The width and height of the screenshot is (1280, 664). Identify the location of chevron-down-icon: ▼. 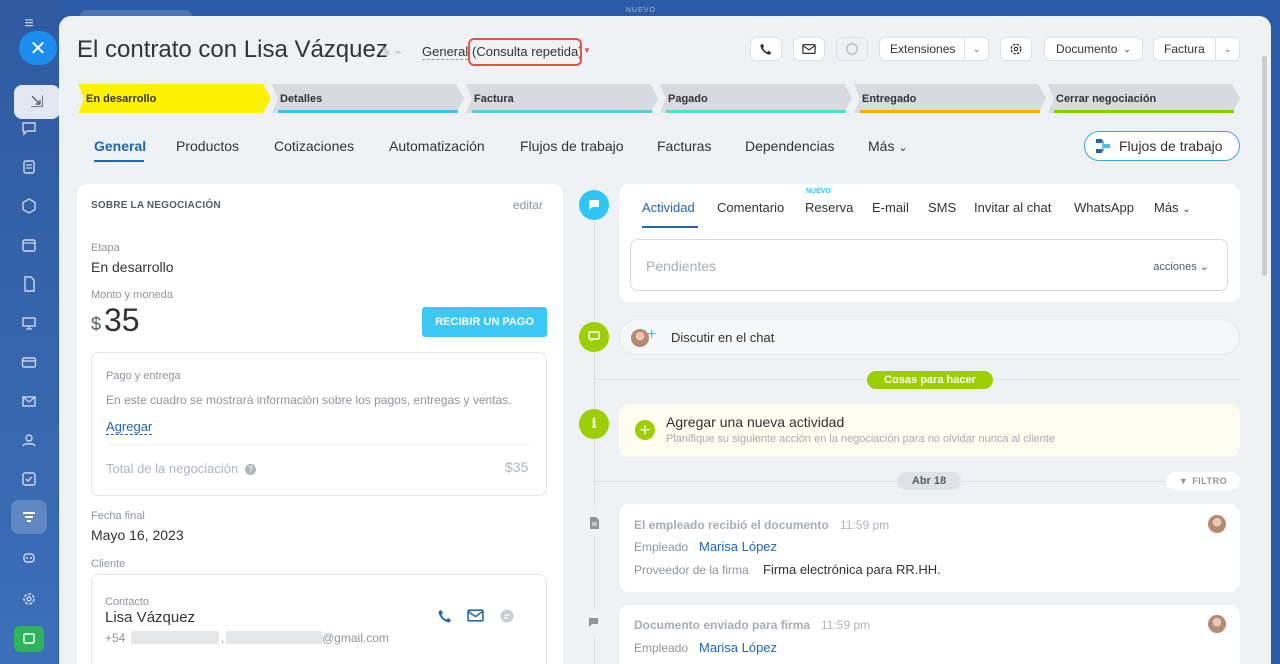
(587, 50).